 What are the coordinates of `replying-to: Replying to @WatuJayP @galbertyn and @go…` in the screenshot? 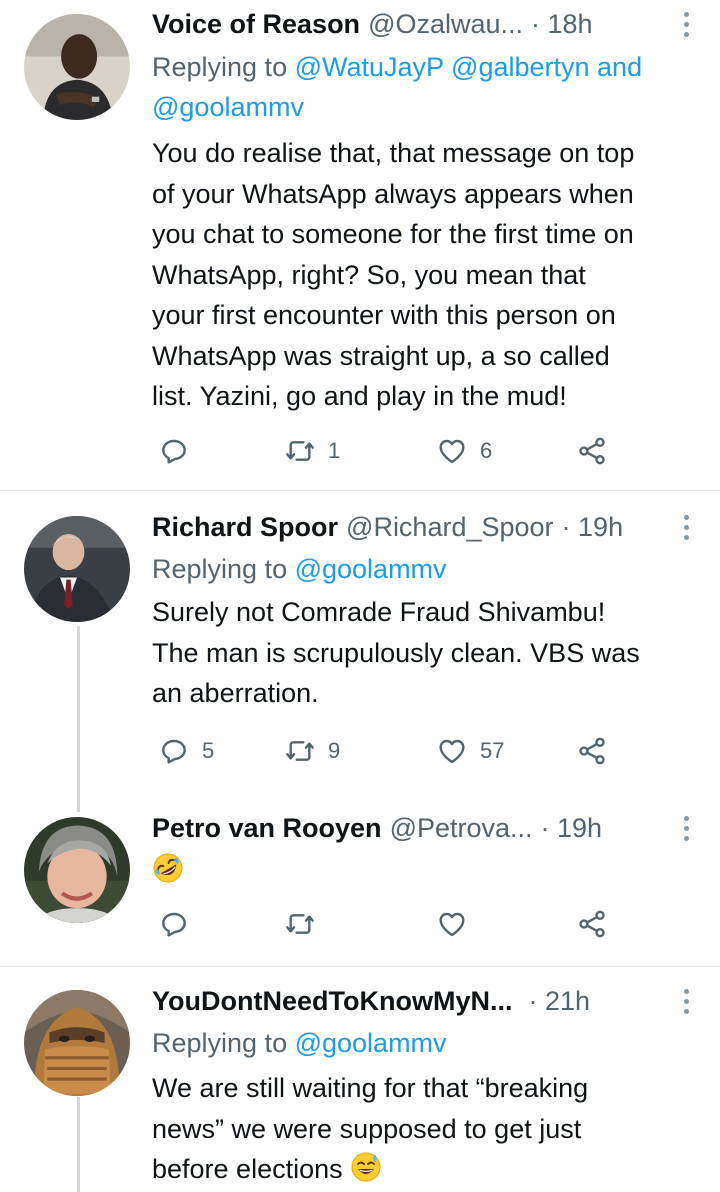 It's located at (424, 87).